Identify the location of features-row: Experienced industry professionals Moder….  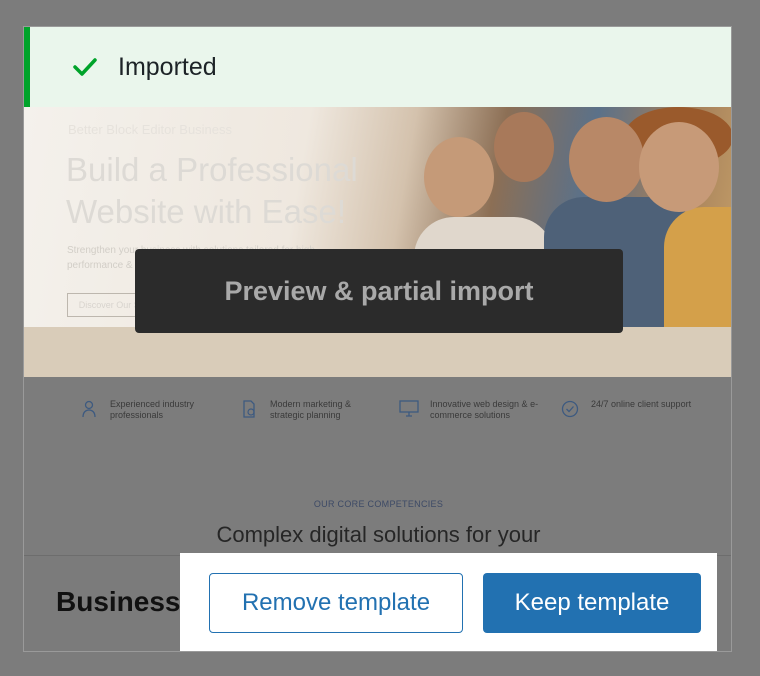
(377, 409).